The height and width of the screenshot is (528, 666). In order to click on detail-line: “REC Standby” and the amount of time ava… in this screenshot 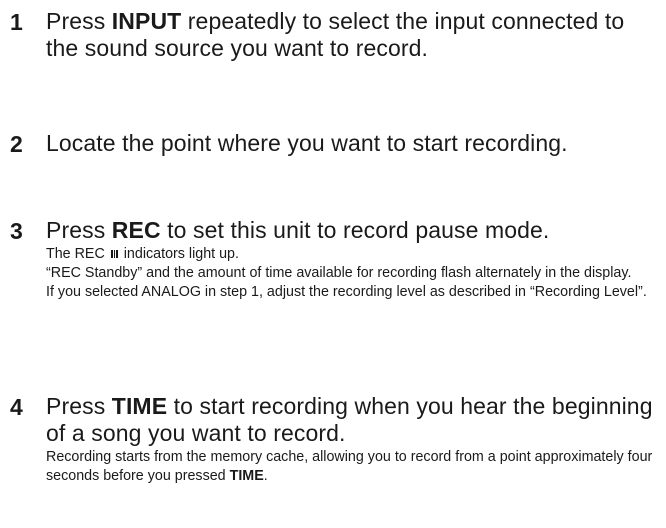, I will do `click(339, 273)`.